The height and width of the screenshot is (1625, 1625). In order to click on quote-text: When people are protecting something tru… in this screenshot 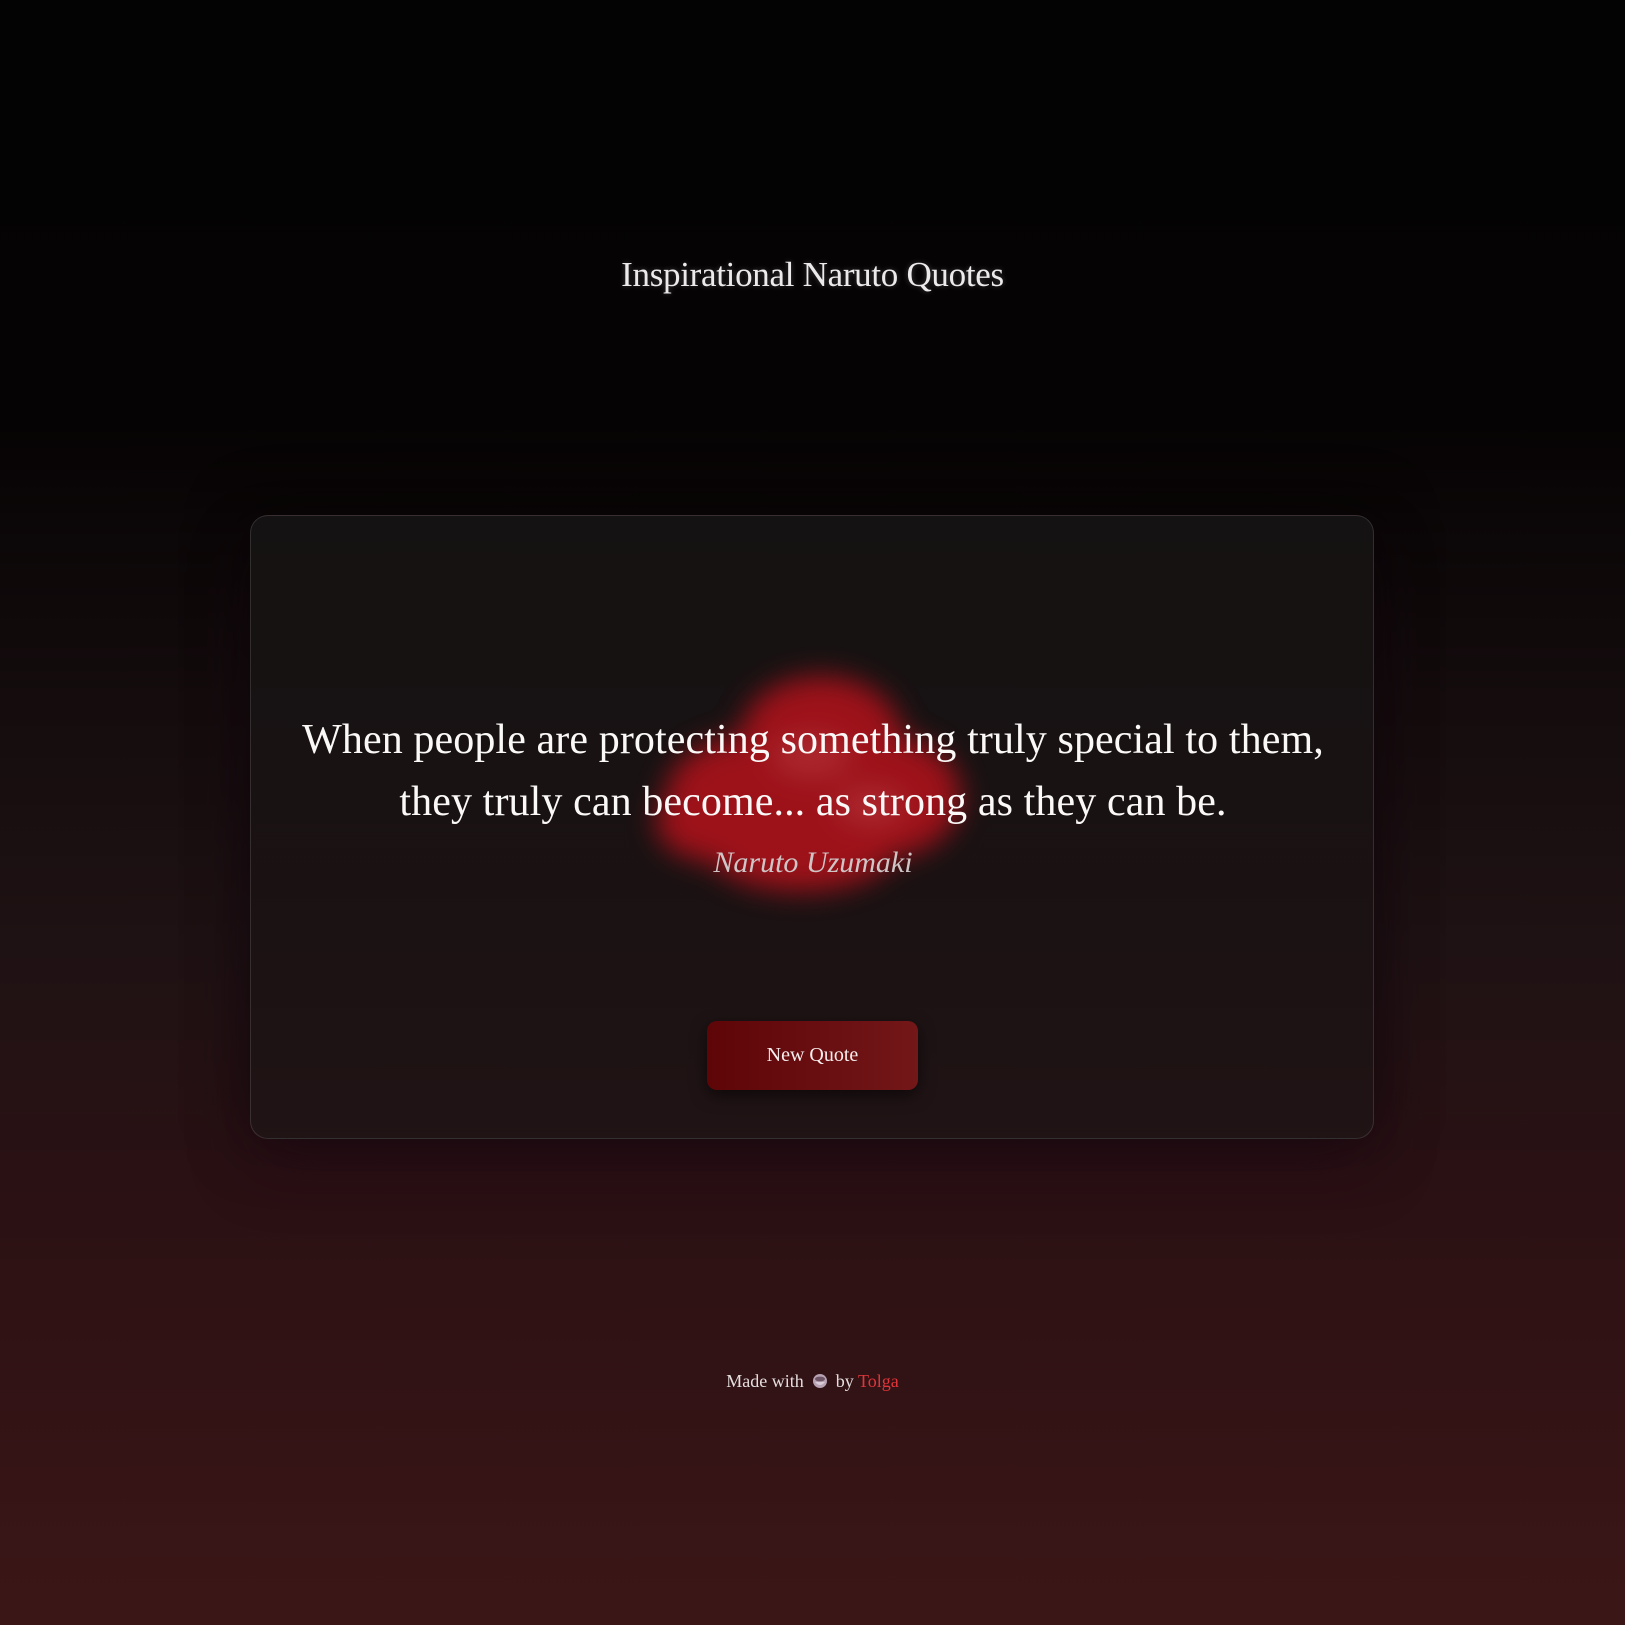, I will do `click(813, 771)`.